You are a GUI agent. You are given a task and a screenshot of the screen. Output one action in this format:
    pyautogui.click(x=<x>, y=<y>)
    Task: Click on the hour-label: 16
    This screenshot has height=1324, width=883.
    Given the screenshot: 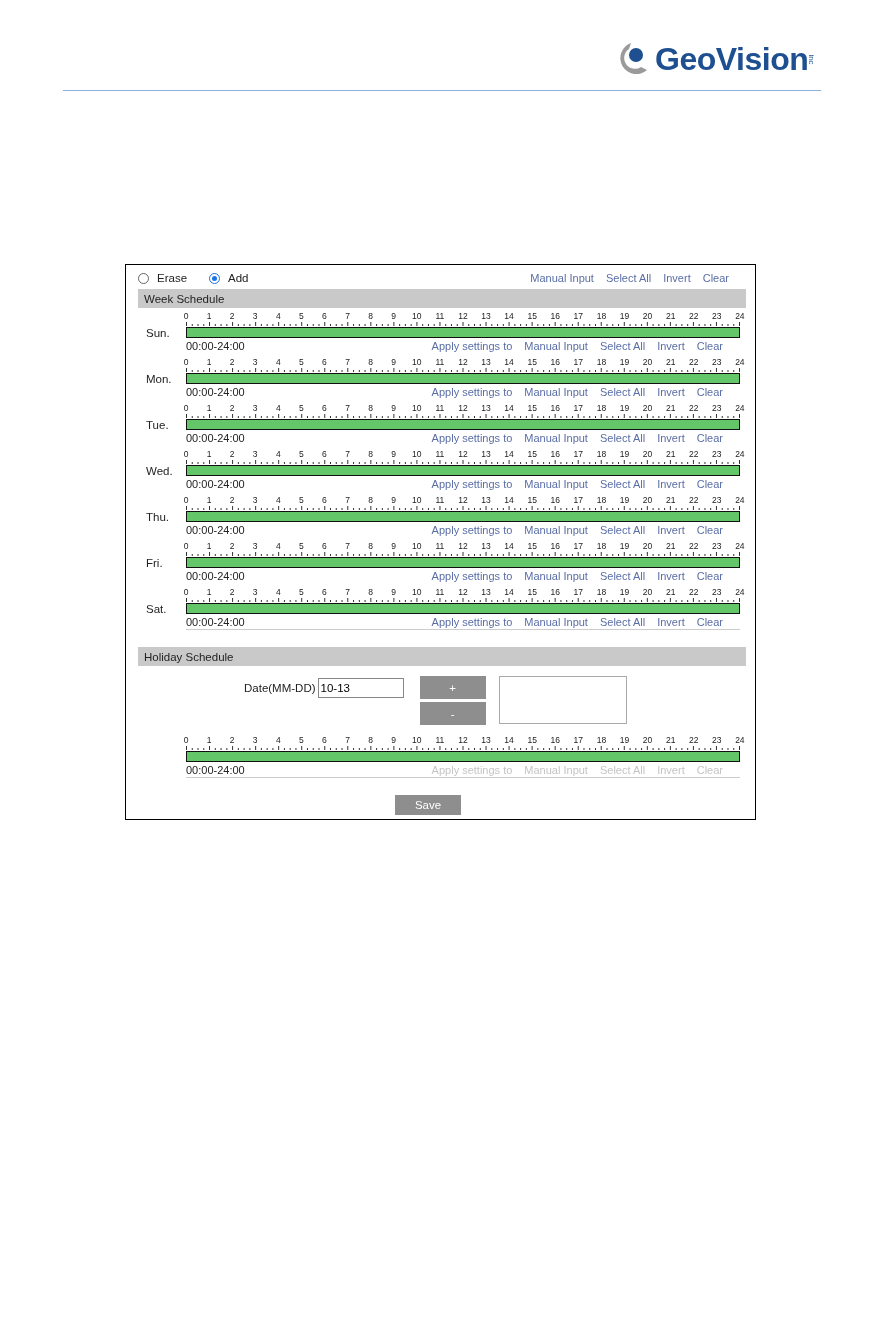 What is the action you would take?
    pyautogui.click(x=555, y=316)
    